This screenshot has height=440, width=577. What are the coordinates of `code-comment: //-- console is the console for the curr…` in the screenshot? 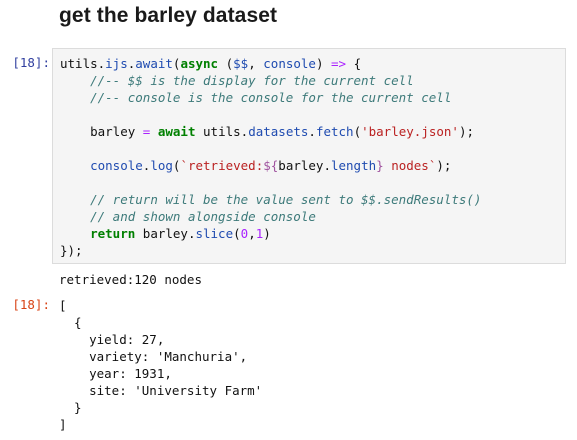 It's located at (271, 97).